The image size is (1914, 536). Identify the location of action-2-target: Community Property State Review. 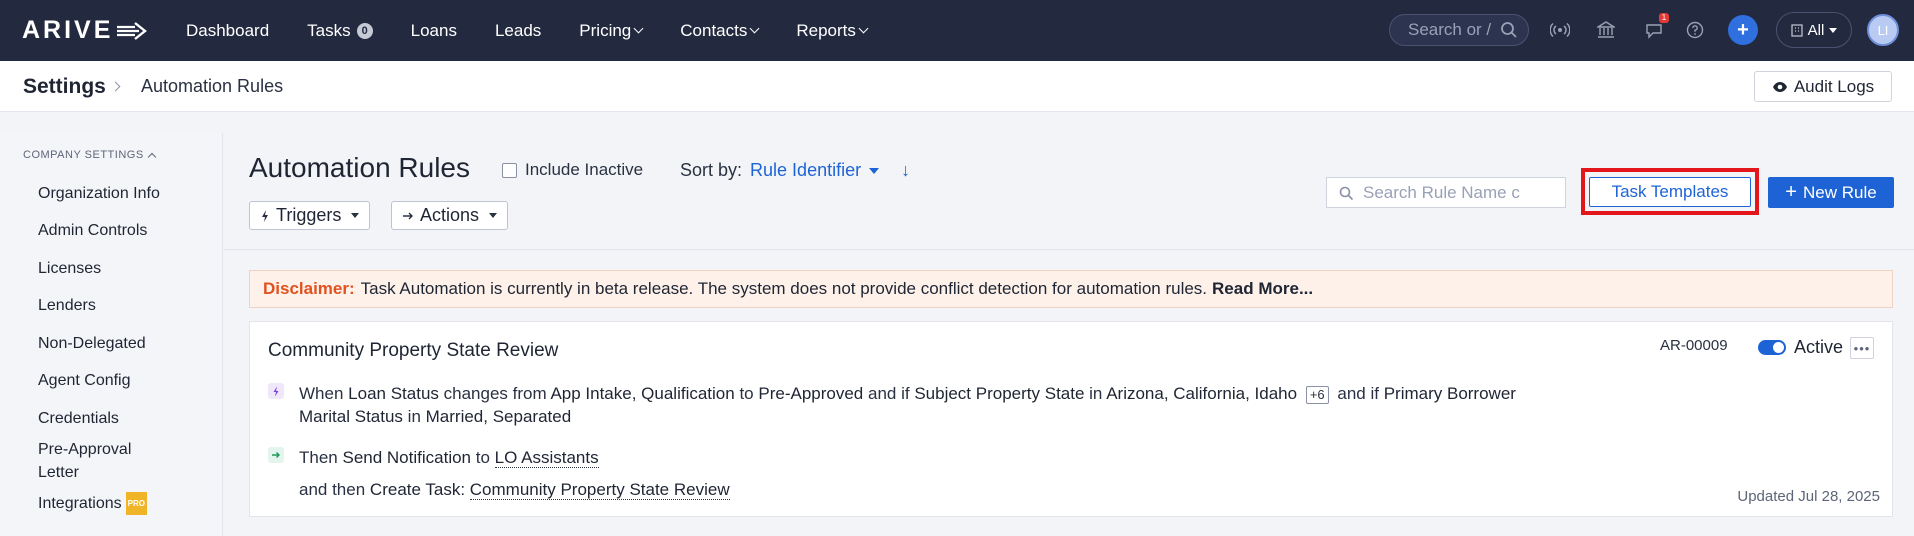
(599, 490).